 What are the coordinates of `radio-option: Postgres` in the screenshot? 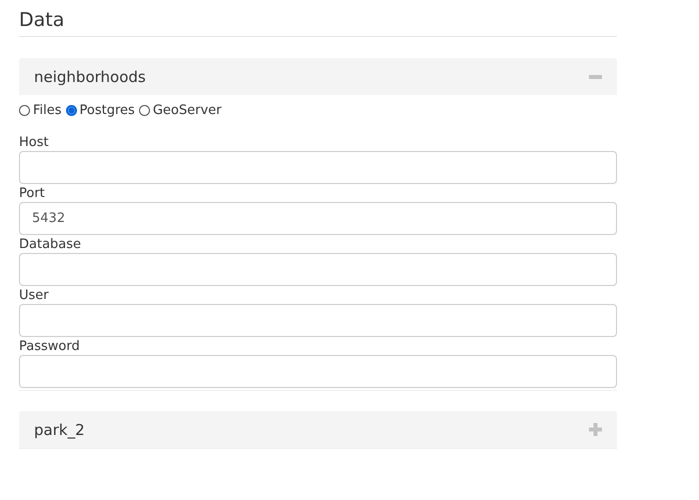 It's located at (100, 110).